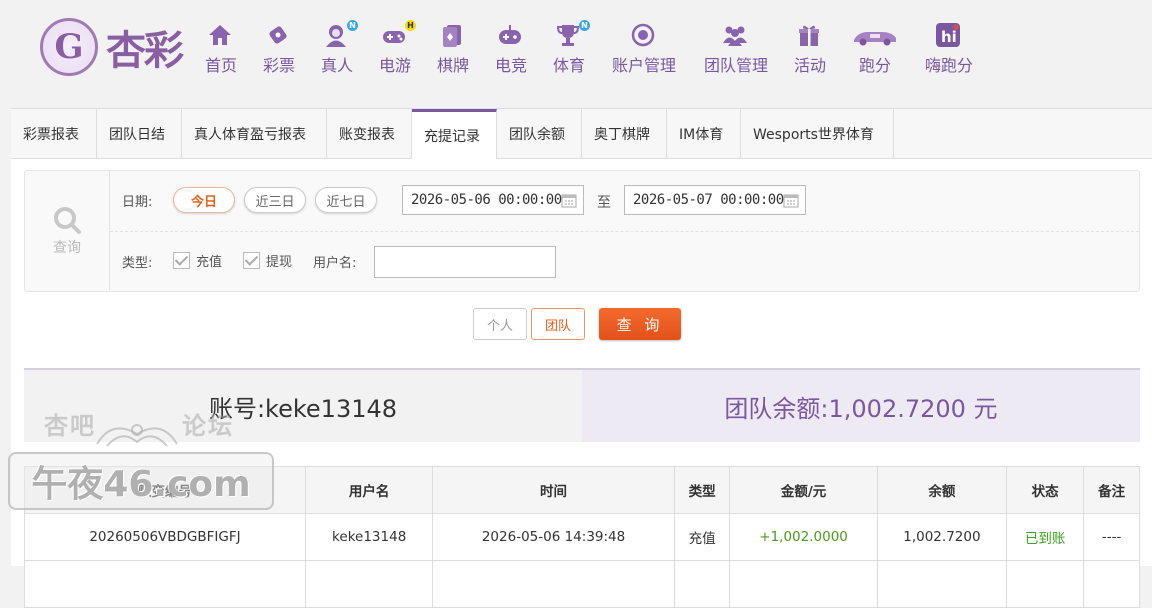  Describe the element at coordinates (209, 262) in the screenshot. I see `checkbox-label: 充值` at that location.